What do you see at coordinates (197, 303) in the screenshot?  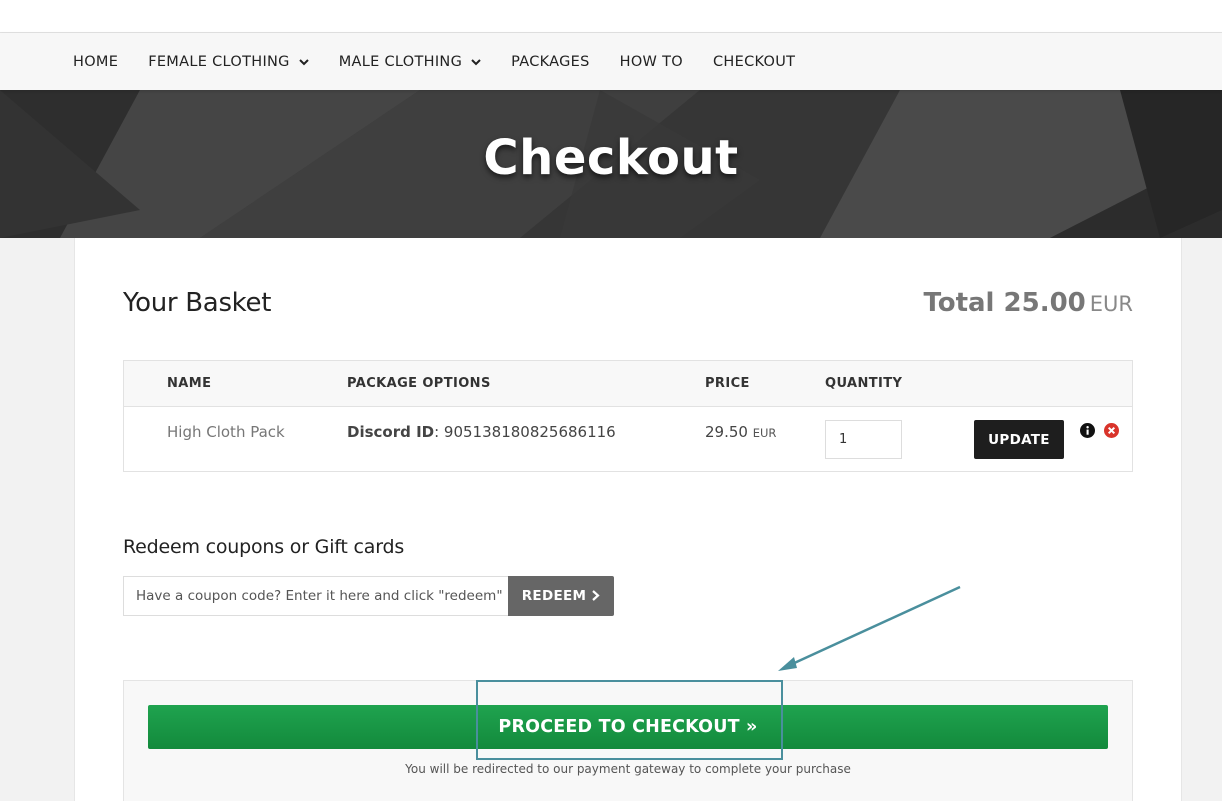 I see `basket-title: Your Basket` at bounding box center [197, 303].